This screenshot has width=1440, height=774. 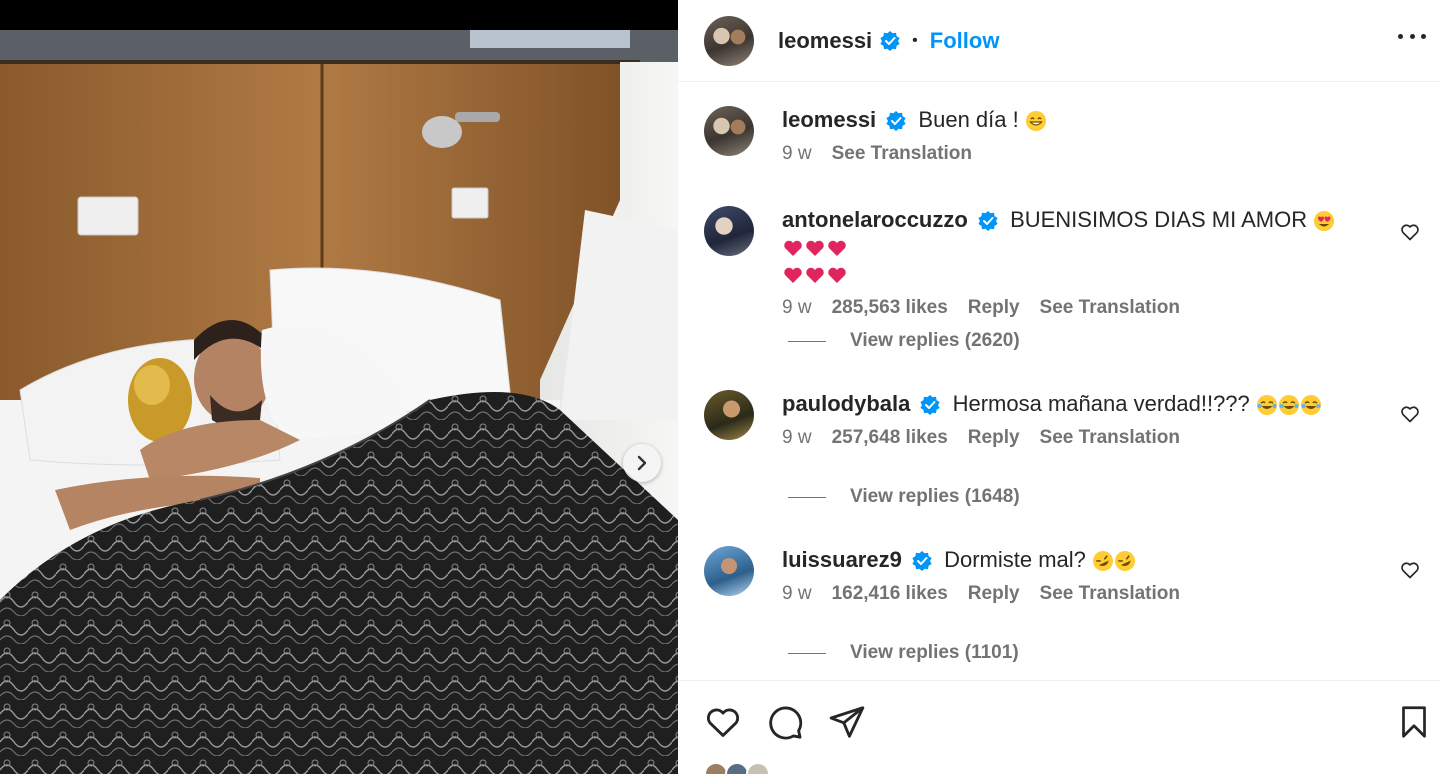 I want to click on comment-meta: 9 w 285,563 likes Reply See Translation, so click(x=1082, y=308).